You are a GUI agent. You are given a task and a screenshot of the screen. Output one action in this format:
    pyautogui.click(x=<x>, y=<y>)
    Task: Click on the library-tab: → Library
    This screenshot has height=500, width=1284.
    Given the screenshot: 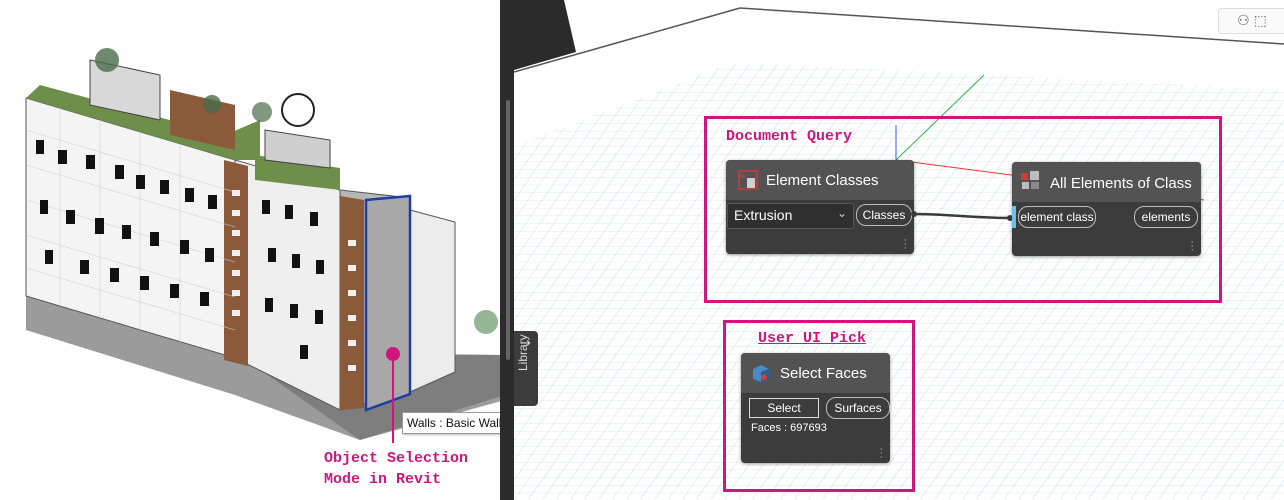 What is the action you would take?
    pyautogui.click(x=526, y=368)
    